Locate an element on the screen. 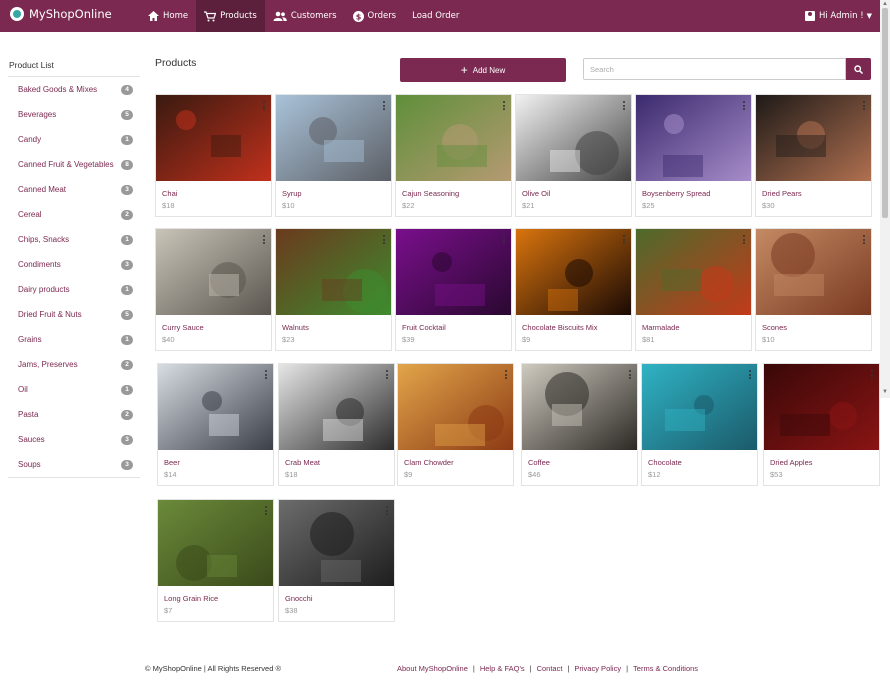 Image resolution: width=890 pixels, height=682 pixels. product-name: Fruit Cocktail is located at coordinates (424, 327).